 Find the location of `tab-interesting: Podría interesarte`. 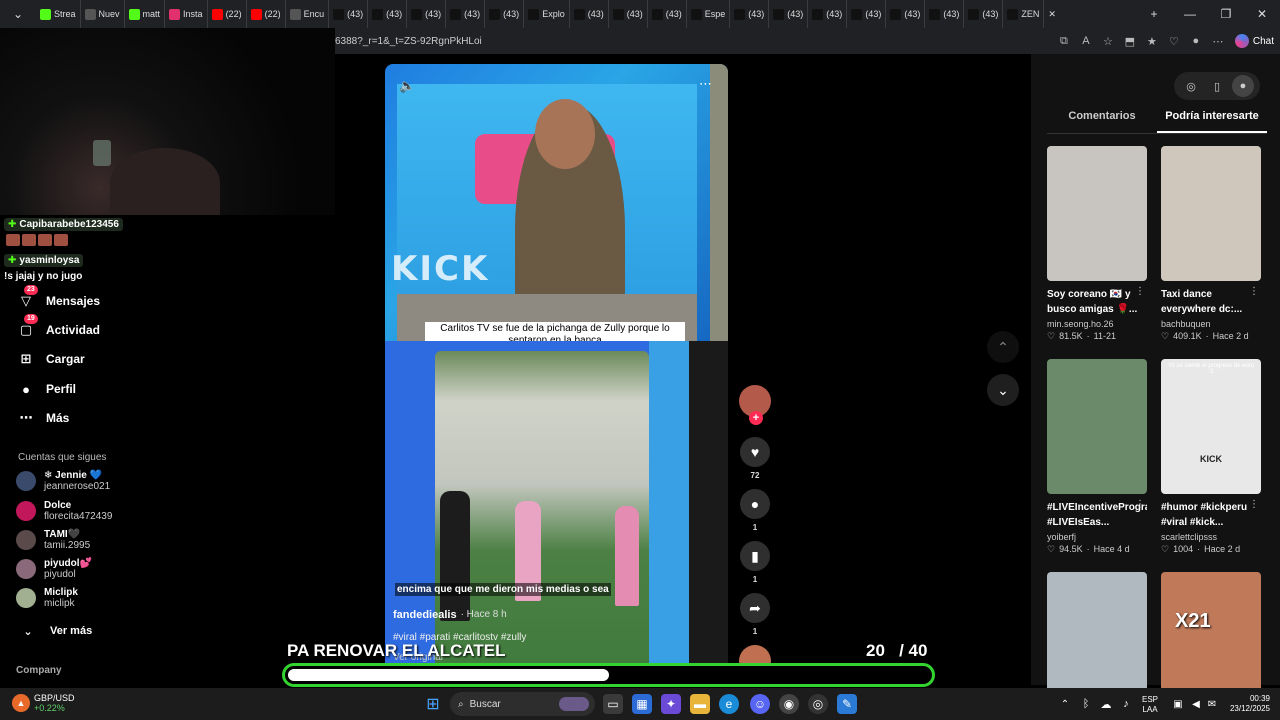

tab-interesting: Podría interesarte is located at coordinates (1212, 121).